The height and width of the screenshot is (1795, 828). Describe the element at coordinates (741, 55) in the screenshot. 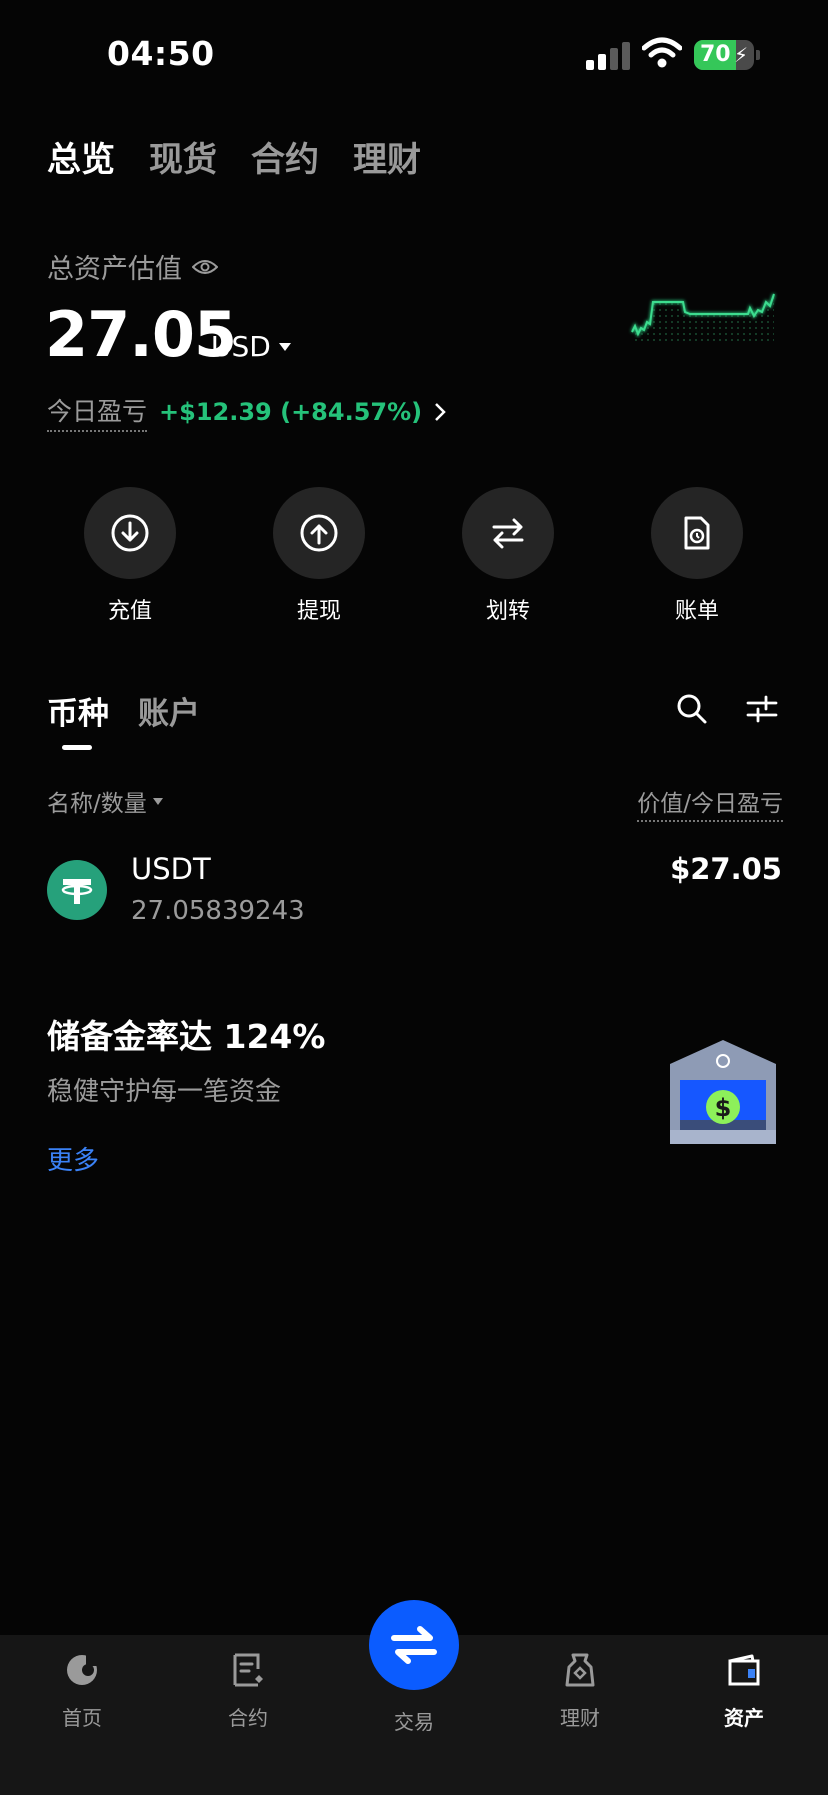

I see `charging-bolt-icon: ⚡` at that location.